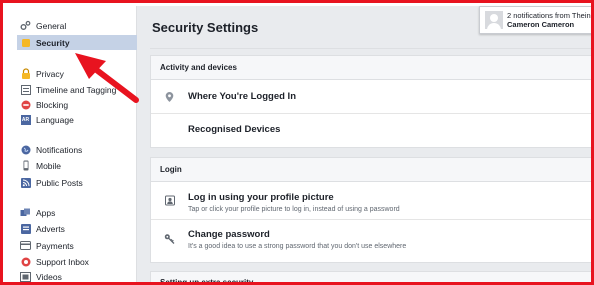  I want to click on language-badge: AR, so click(25, 119).